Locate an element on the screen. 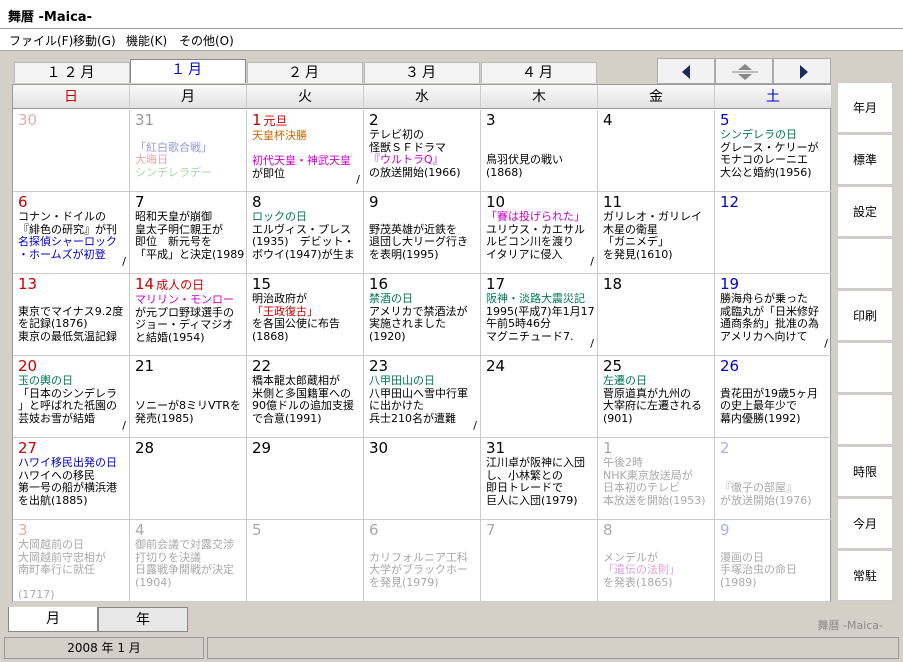 The height and width of the screenshot is (662, 903). day-cell: 18 is located at coordinates (656, 315).